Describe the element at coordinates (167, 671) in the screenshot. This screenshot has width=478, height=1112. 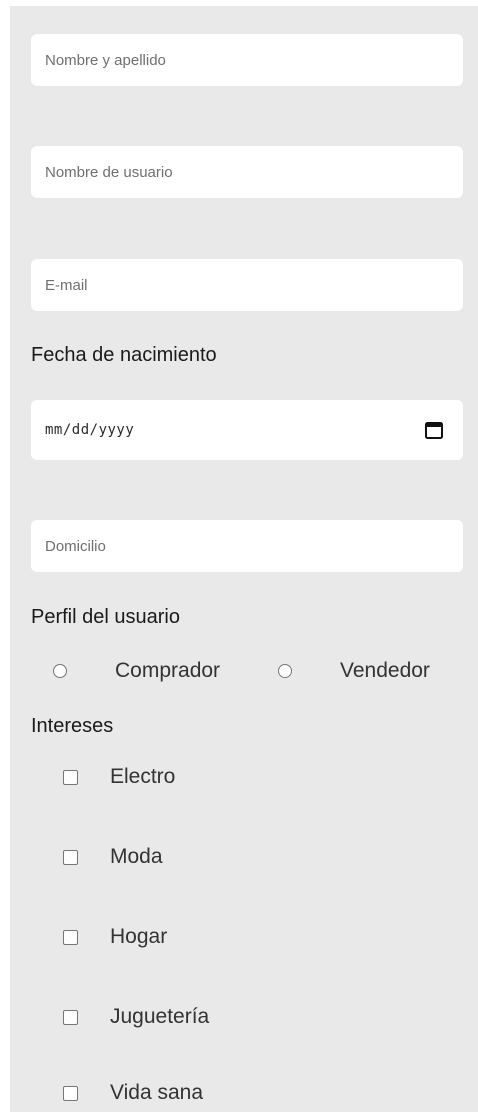
I see `radio-label-comprador: Comprador` at that location.